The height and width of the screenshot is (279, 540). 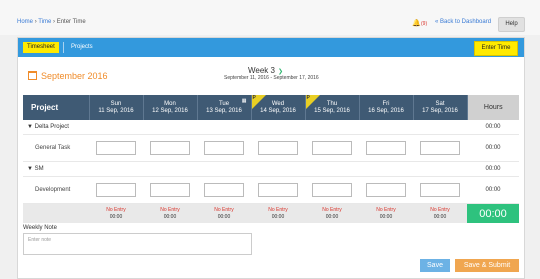 What do you see at coordinates (170, 103) in the screenshot?
I see `day-name: Mon` at bounding box center [170, 103].